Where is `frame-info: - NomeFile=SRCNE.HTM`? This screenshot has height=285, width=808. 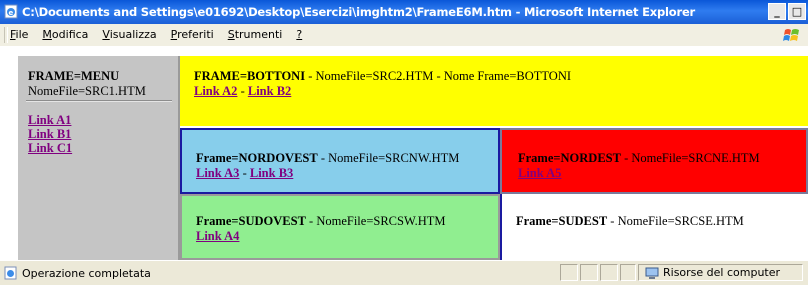
frame-info: - NomeFile=SRCNE.HTM is located at coordinates (690, 158).